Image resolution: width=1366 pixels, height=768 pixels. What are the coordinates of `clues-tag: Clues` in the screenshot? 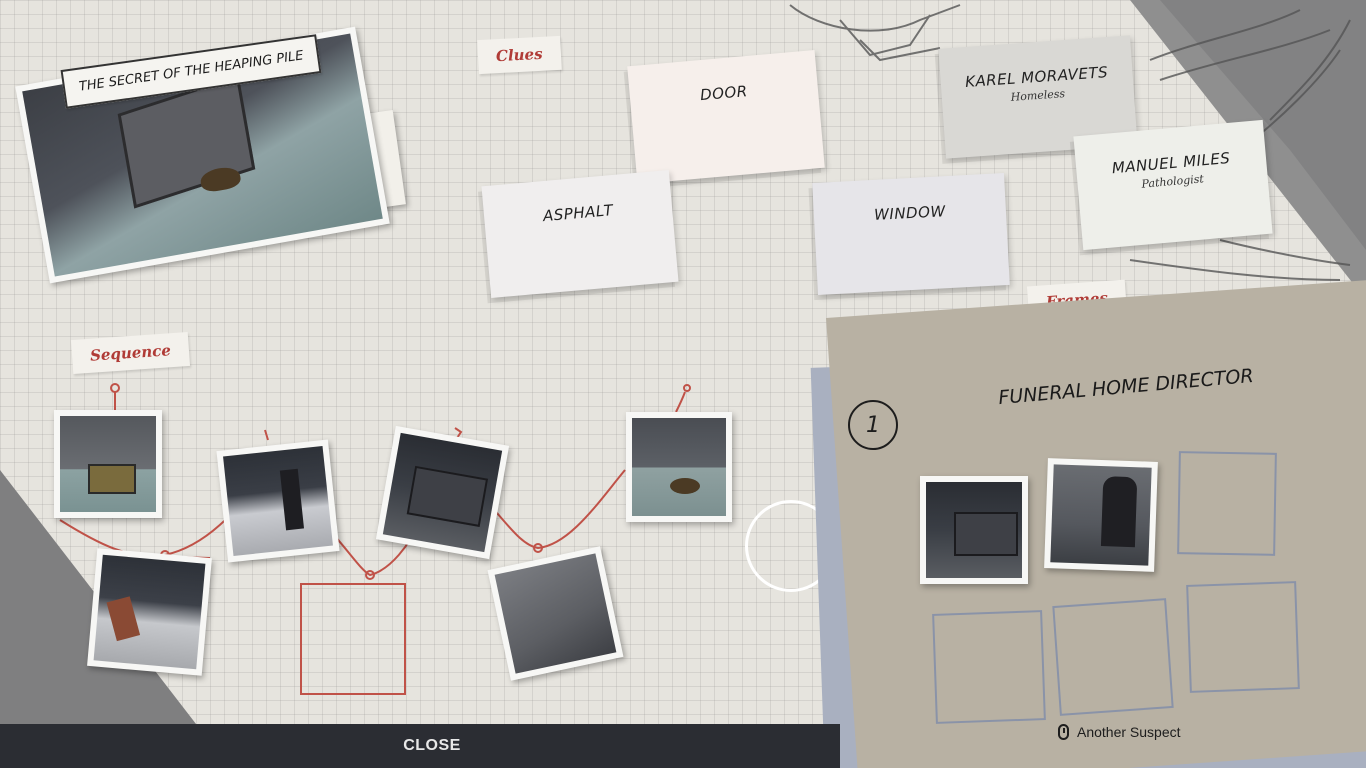 It's located at (519, 55).